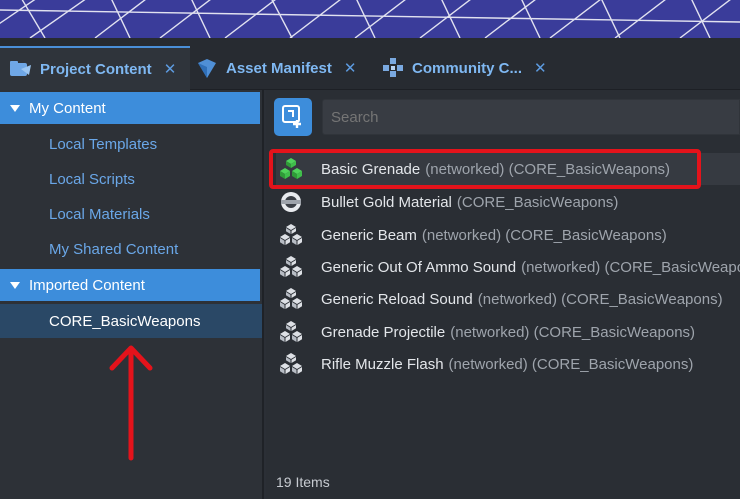 This screenshot has width=740, height=499. I want to click on material-sphere-icon, so click(291, 202).